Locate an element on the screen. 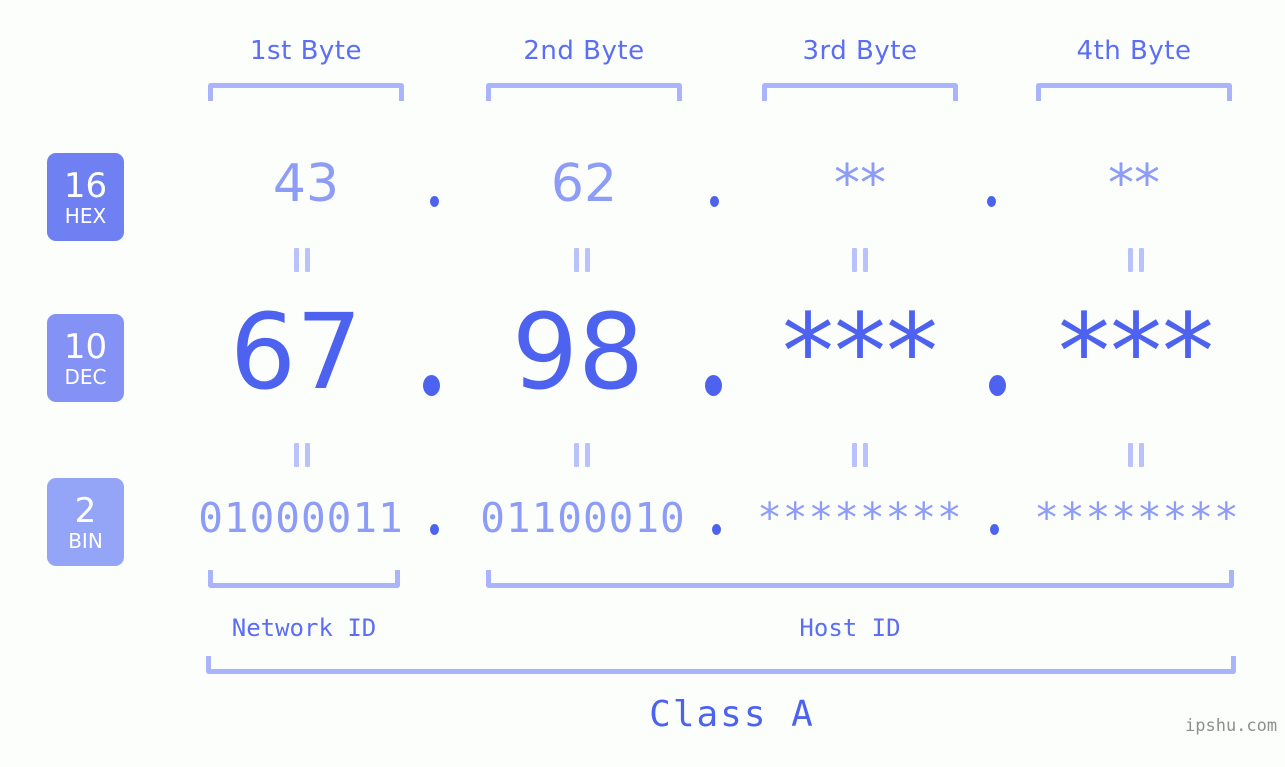 The width and height of the screenshot is (1285, 767). dec-byte-2-value: 98 is located at coordinates (578, 352).